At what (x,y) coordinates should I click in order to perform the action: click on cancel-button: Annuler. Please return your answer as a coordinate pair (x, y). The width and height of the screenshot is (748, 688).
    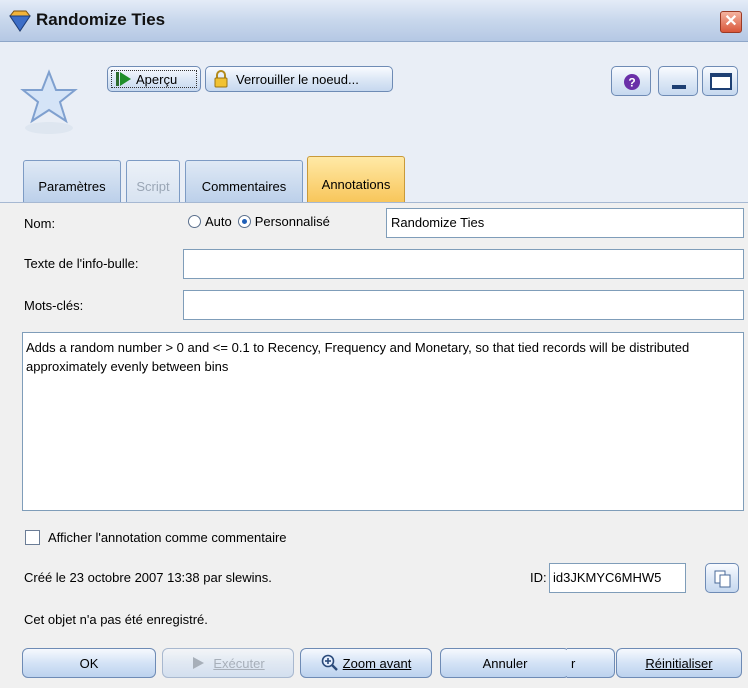
    Looking at the image, I should click on (505, 663).